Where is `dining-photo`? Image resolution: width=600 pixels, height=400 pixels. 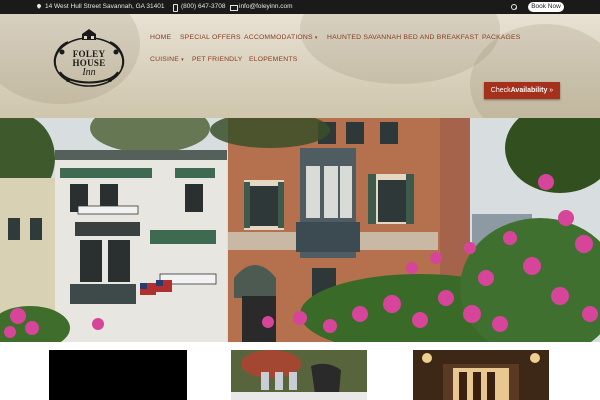
dining-photo is located at coordinates (299, 375).